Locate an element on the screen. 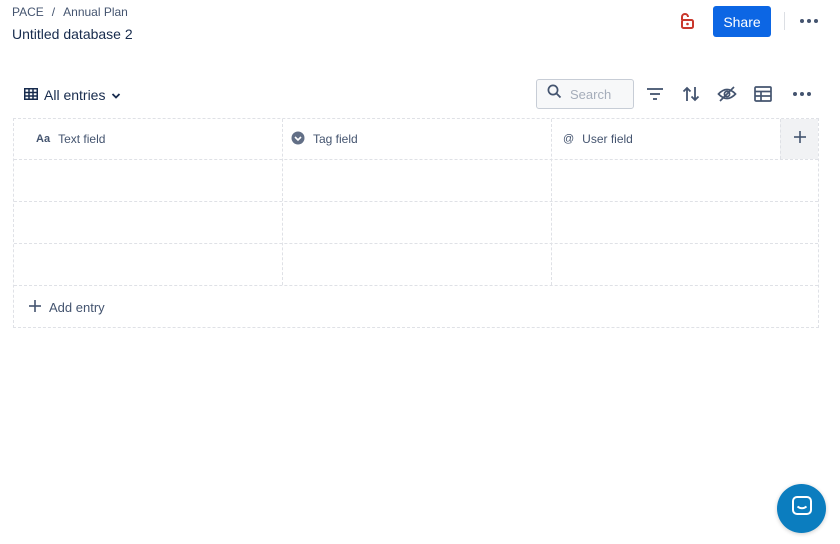  search-input is located at coordinates (600, 94).